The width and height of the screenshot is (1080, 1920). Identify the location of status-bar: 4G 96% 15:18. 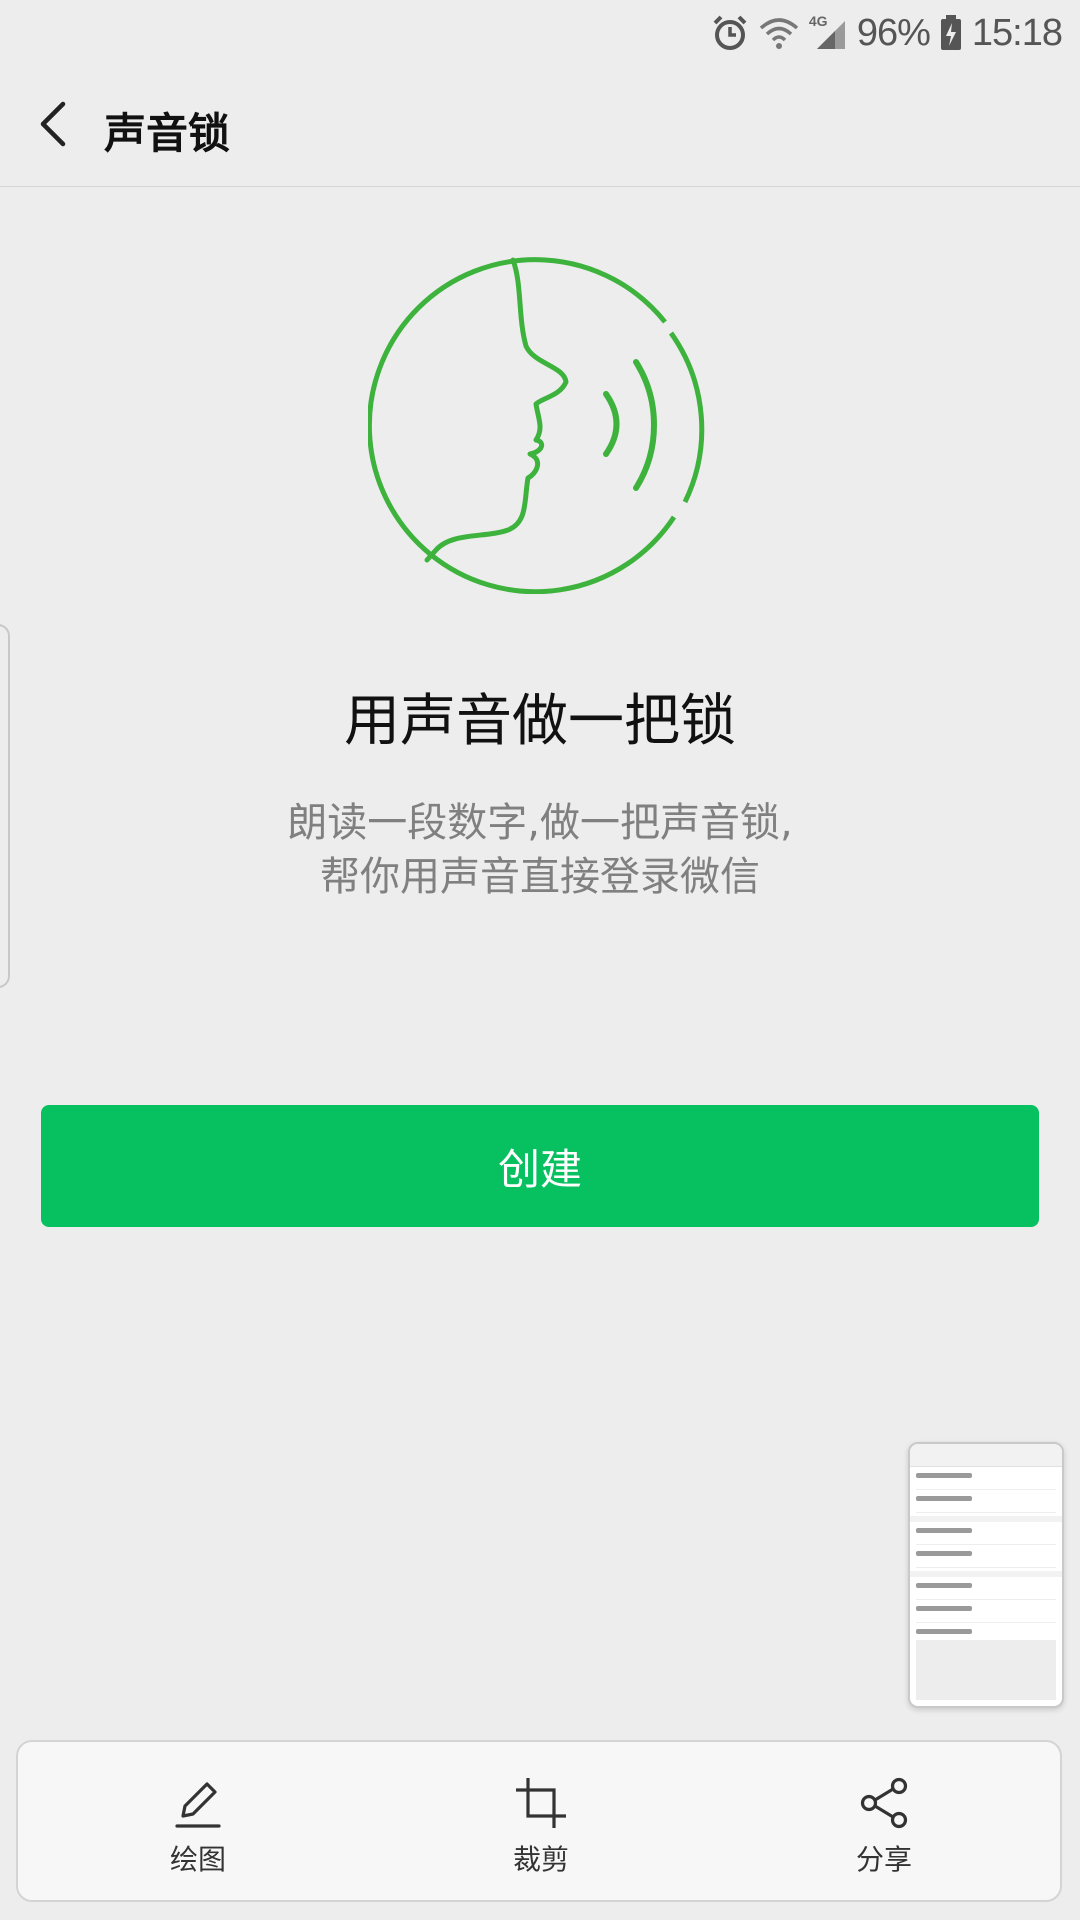
(540, 32).